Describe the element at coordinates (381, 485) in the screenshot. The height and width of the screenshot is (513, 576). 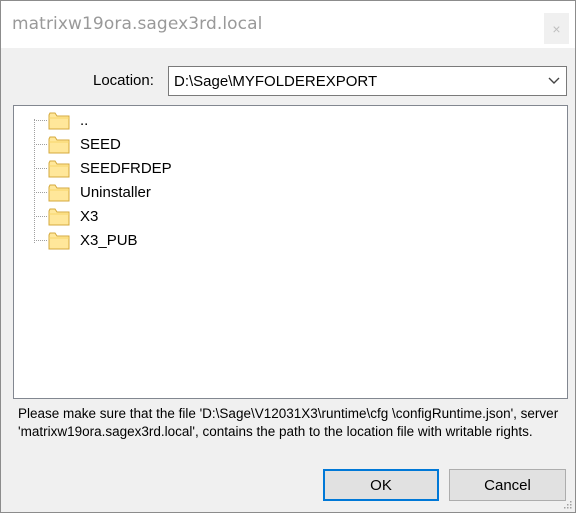
I see `ok-button: OK` at that location.